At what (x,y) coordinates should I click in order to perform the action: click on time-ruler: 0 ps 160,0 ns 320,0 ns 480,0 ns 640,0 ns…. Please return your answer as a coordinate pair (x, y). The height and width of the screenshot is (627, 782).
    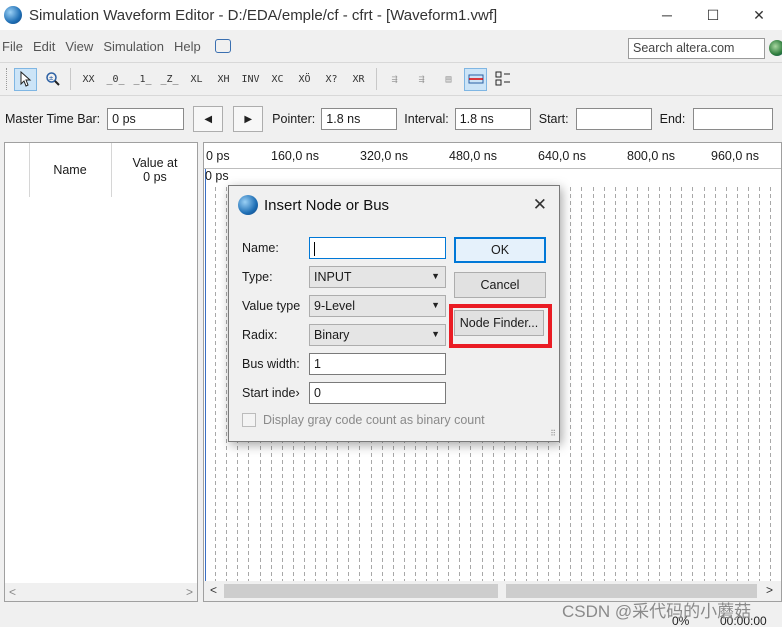
    Looking at the image, I should click on (492, 156).